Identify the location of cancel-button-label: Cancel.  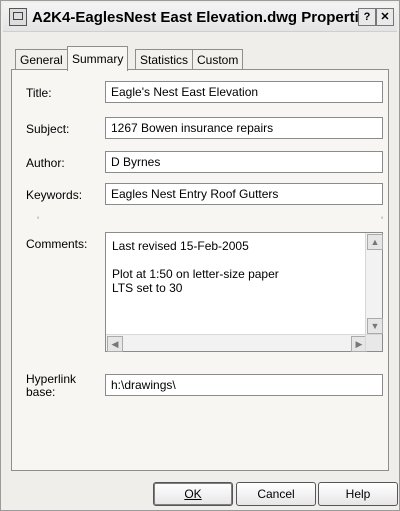
(276, 494).